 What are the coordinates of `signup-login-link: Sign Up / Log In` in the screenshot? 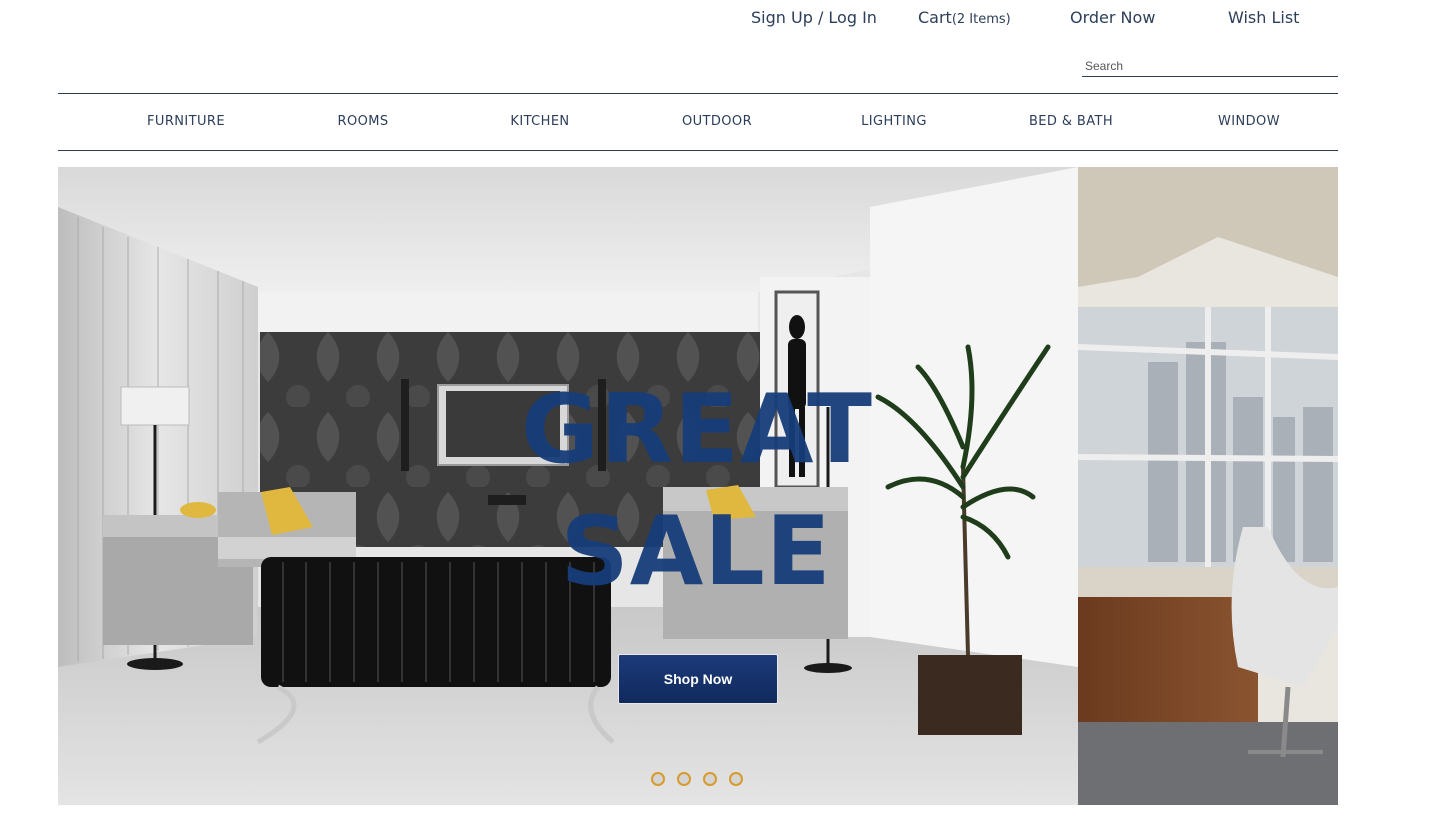 It's located at (814, 17).